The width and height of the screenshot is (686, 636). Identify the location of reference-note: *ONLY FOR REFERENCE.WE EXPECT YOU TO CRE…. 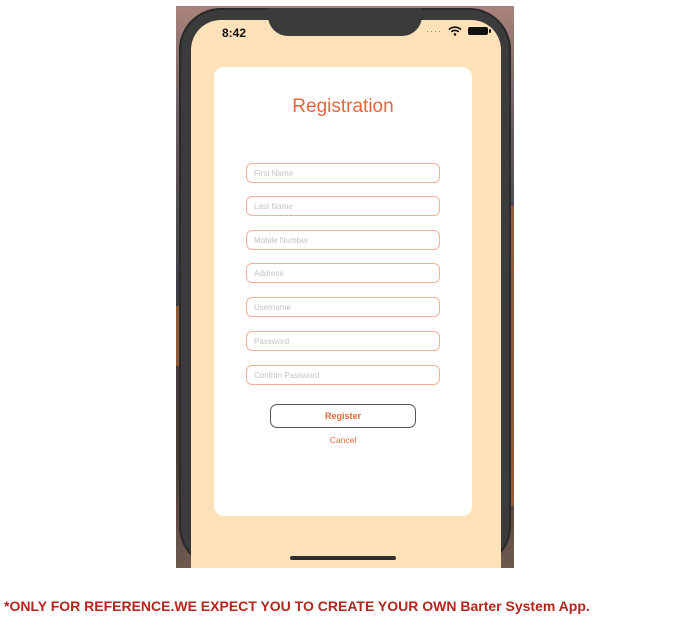
(297, 606).